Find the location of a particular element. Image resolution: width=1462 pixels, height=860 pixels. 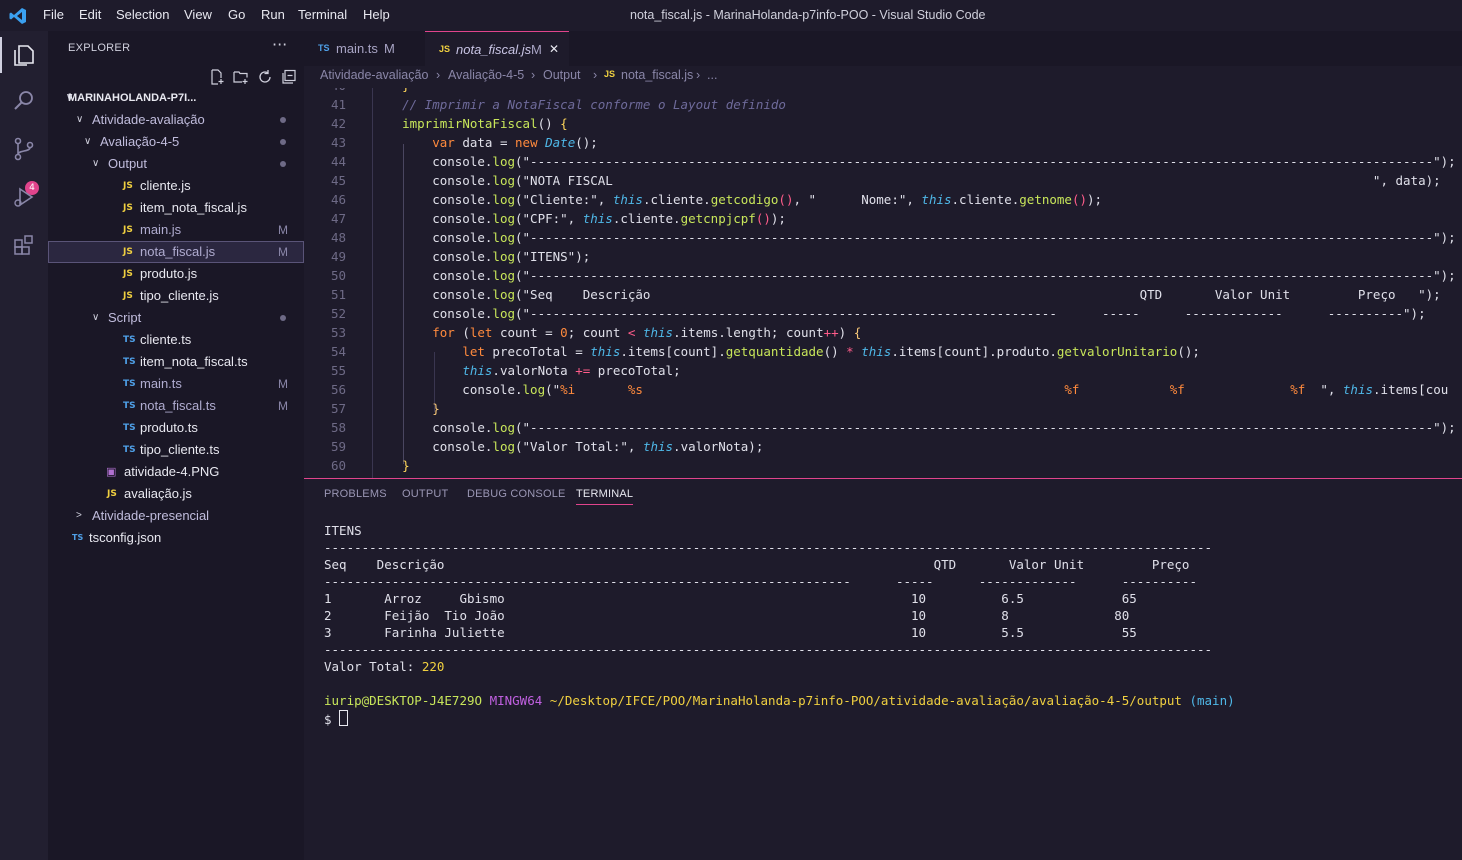

tree-file: TS main.ts M is located at coordinates (176, 384).